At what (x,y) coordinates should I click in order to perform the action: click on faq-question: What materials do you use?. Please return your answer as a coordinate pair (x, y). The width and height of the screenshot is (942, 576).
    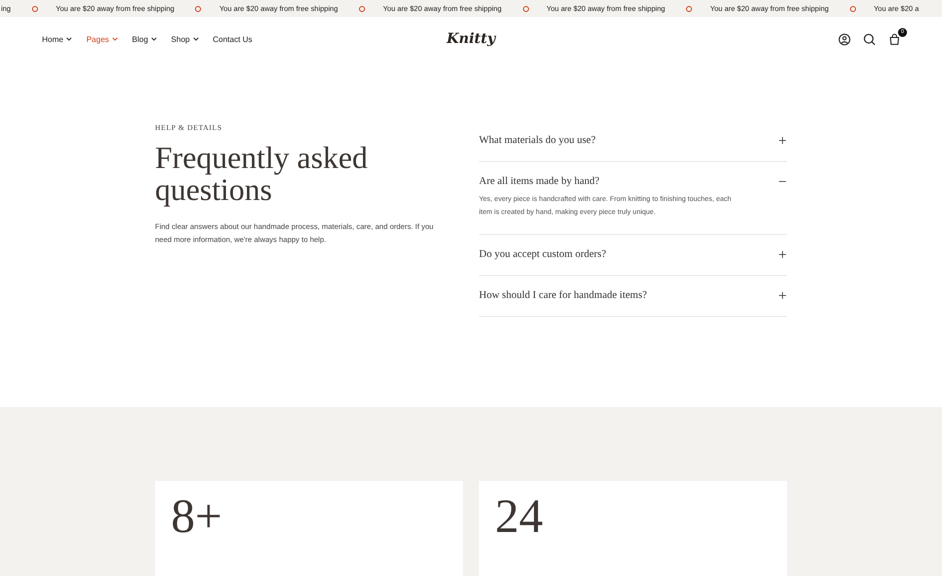
    Looking at the image, I should click on (537, 140).